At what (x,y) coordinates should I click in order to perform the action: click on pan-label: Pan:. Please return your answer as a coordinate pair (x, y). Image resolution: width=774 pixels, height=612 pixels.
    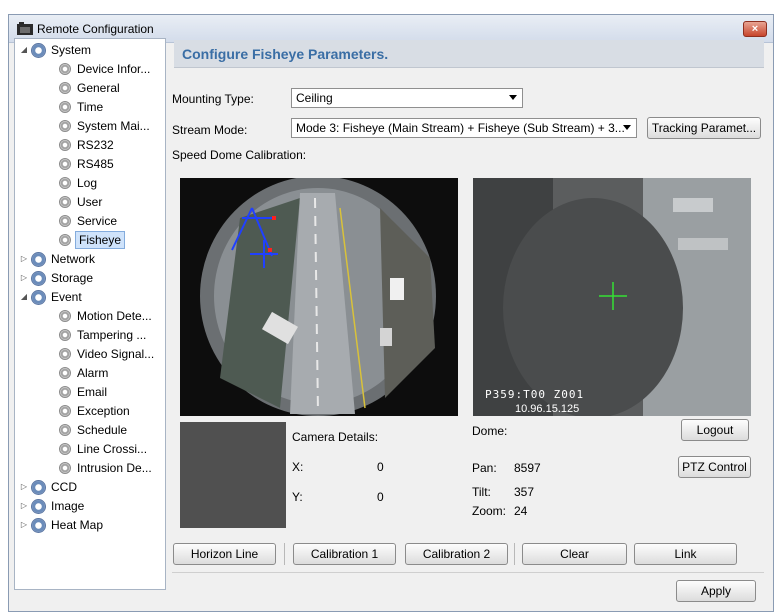
    Looking at the image, I should click on (484, 468).